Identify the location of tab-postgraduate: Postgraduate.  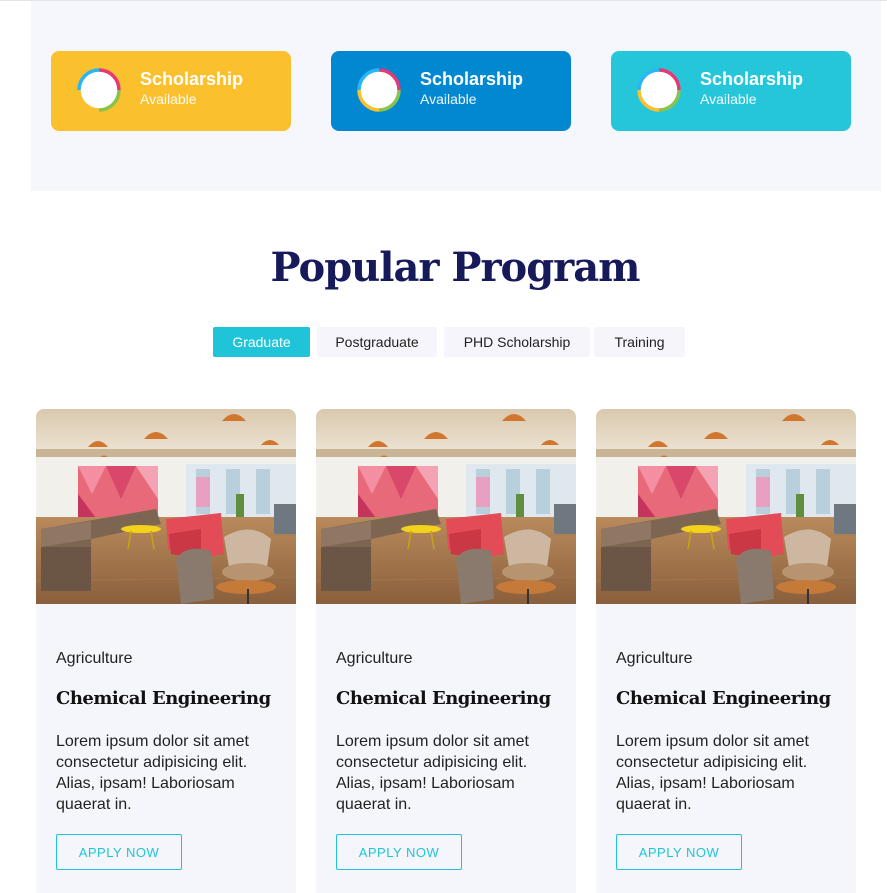
(377, 342).